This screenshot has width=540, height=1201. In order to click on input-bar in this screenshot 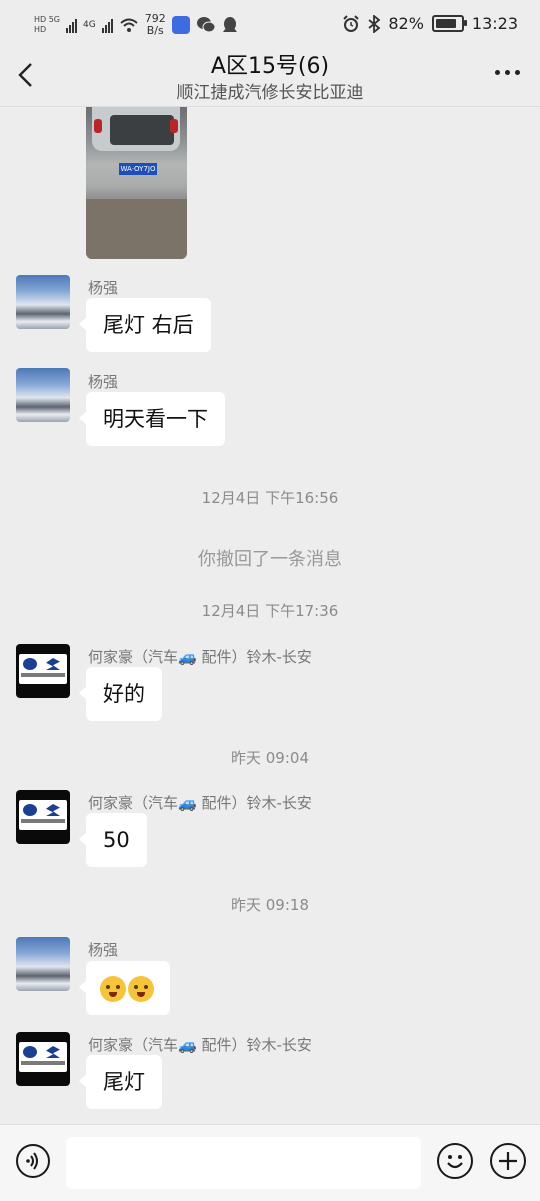, I will do `click(270, 1162)`.